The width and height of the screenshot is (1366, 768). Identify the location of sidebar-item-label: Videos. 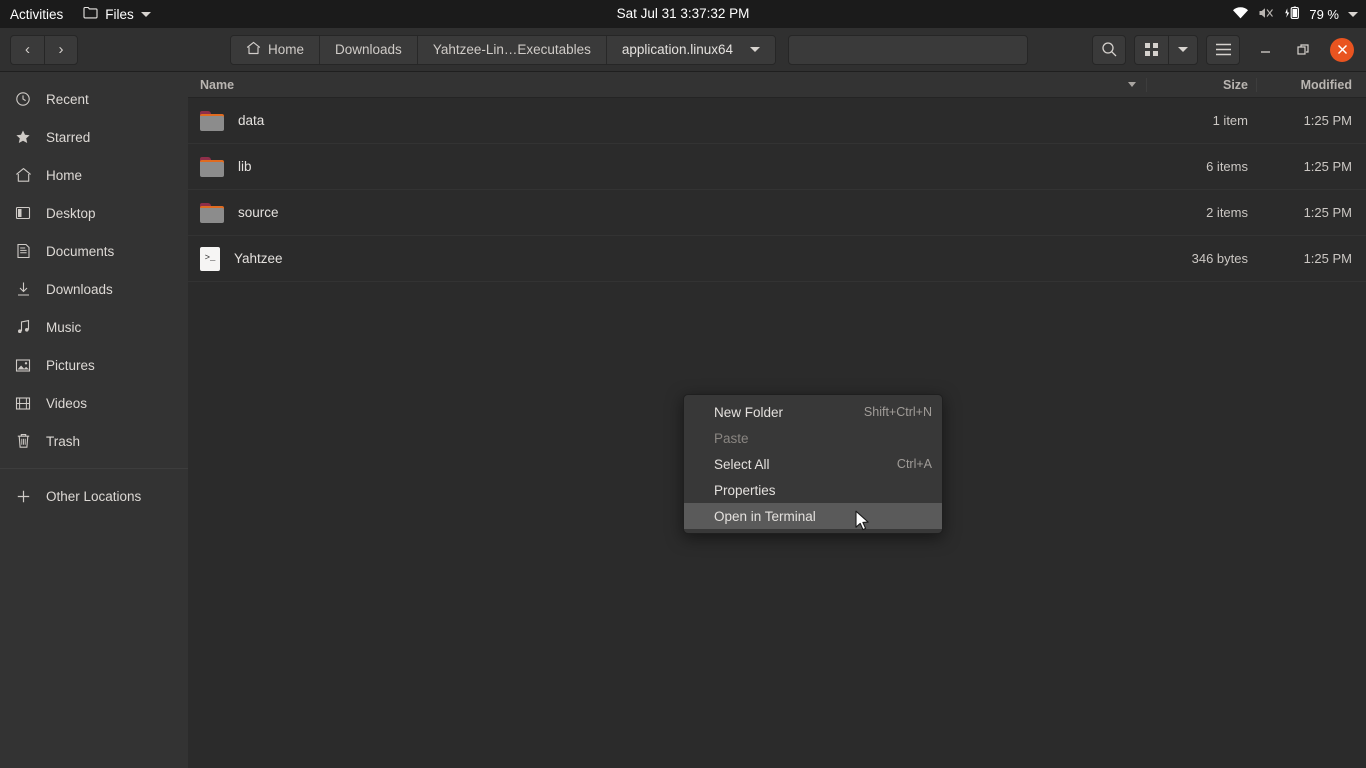
(67, 403).